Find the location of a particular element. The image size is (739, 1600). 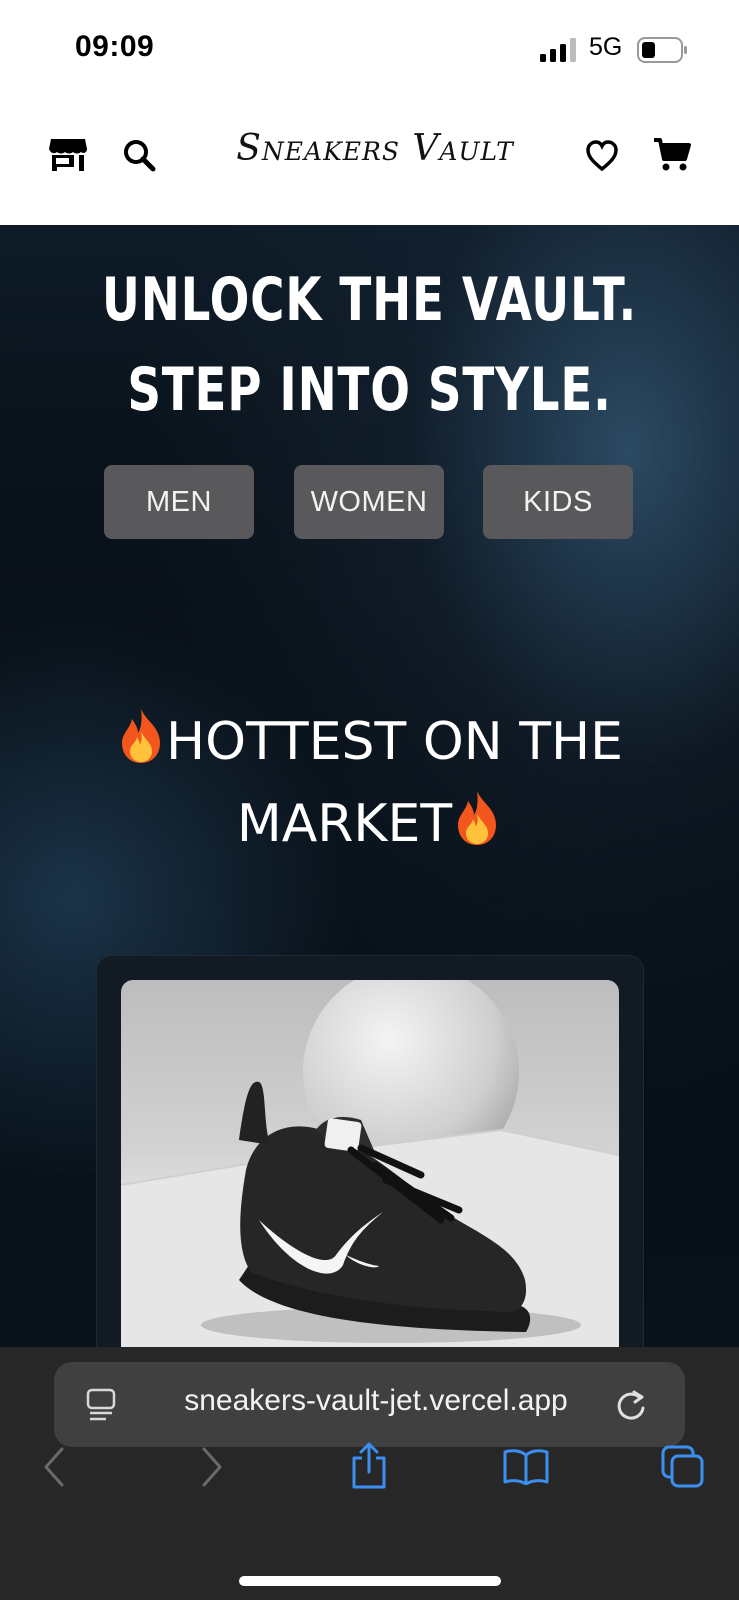

section-title-line2: MARKET is located at coordinates (369, 821).